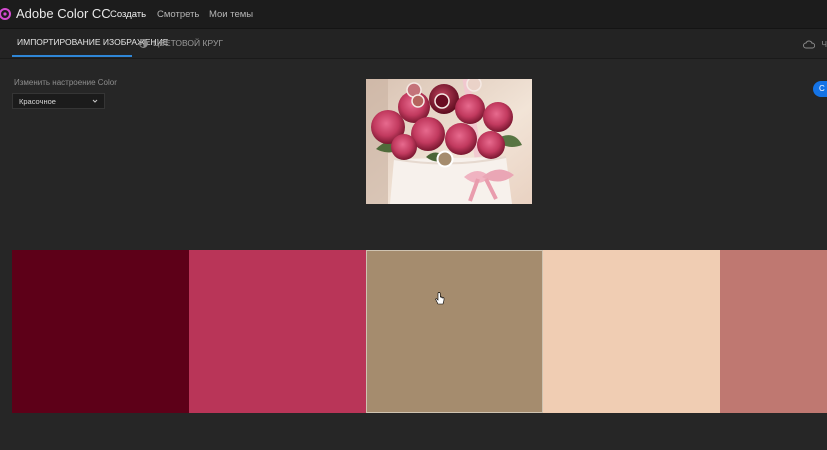 The image size is (827, 450). I want to click on mood-label: Изменить настроение Color, so click(65, 82).